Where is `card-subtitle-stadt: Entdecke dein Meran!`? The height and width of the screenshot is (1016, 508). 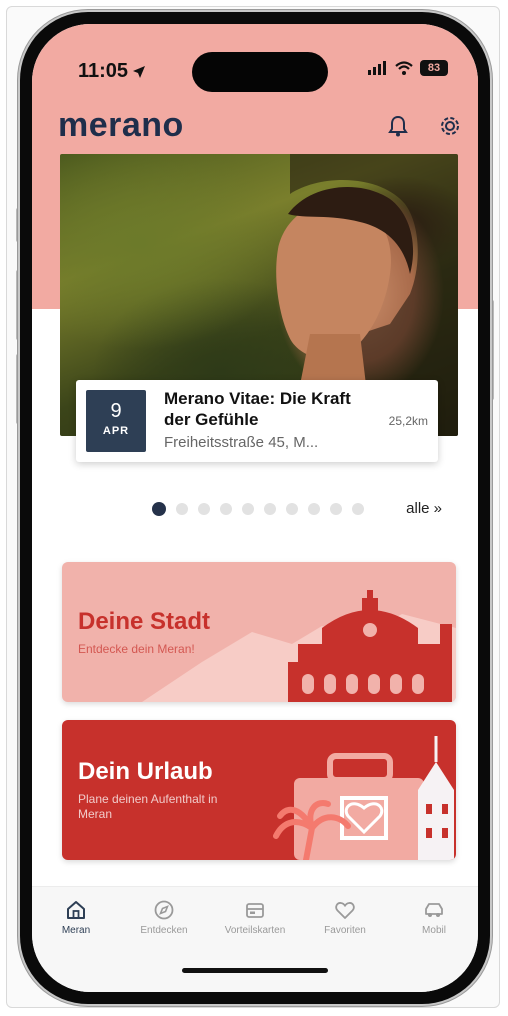 card-subtitle-stadt: Entdecke dein Meran! is located at coordinates (136, 649).